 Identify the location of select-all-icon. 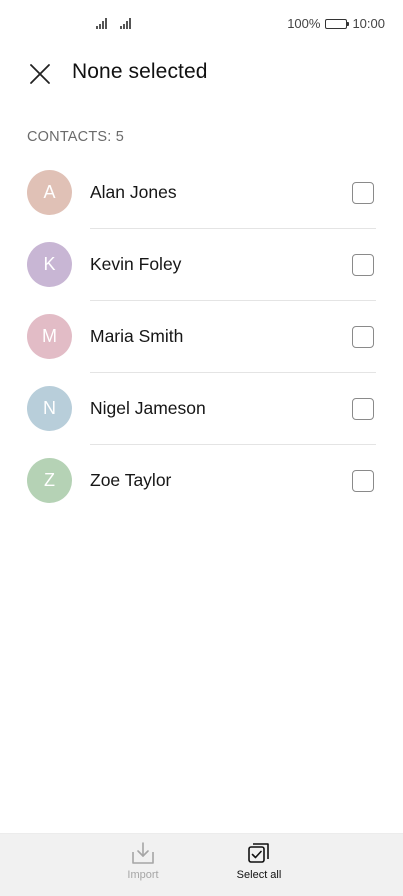
(258, 853).